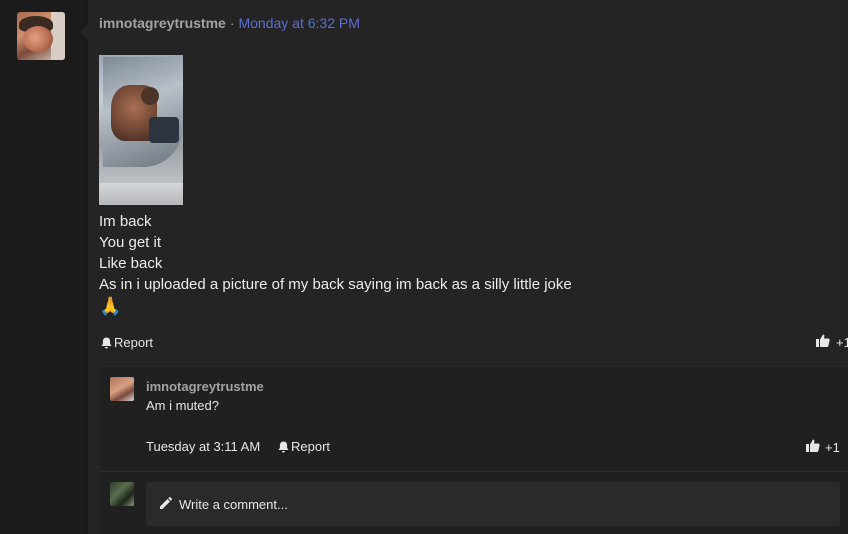 The width and height of the screenshot is (848, 534). I want to click on post-report-button: Report, so click(127, 342).